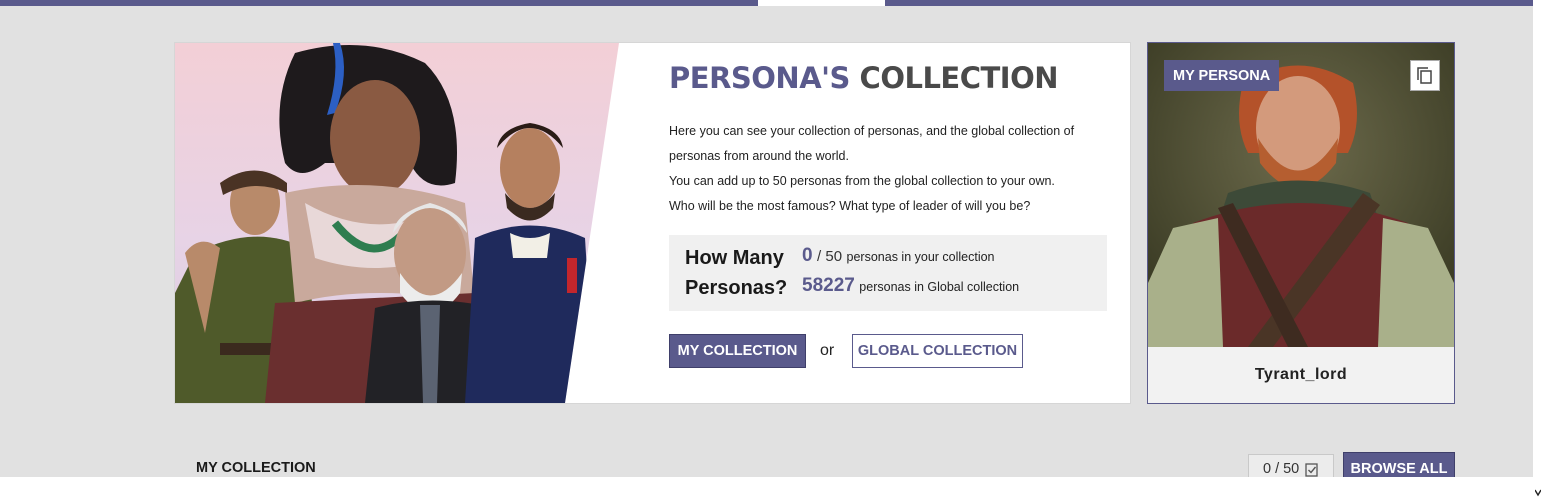 This screenshot has height=497, width=1541. Describe the element at coordinates (736, 273) in the screenshot. I see `stats-label: How Many Personas?` at that location.